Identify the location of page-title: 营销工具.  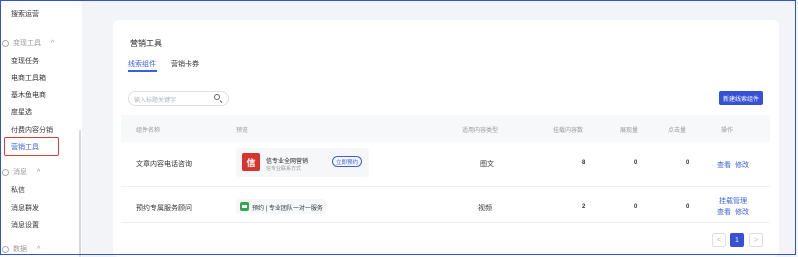
(146, 43).